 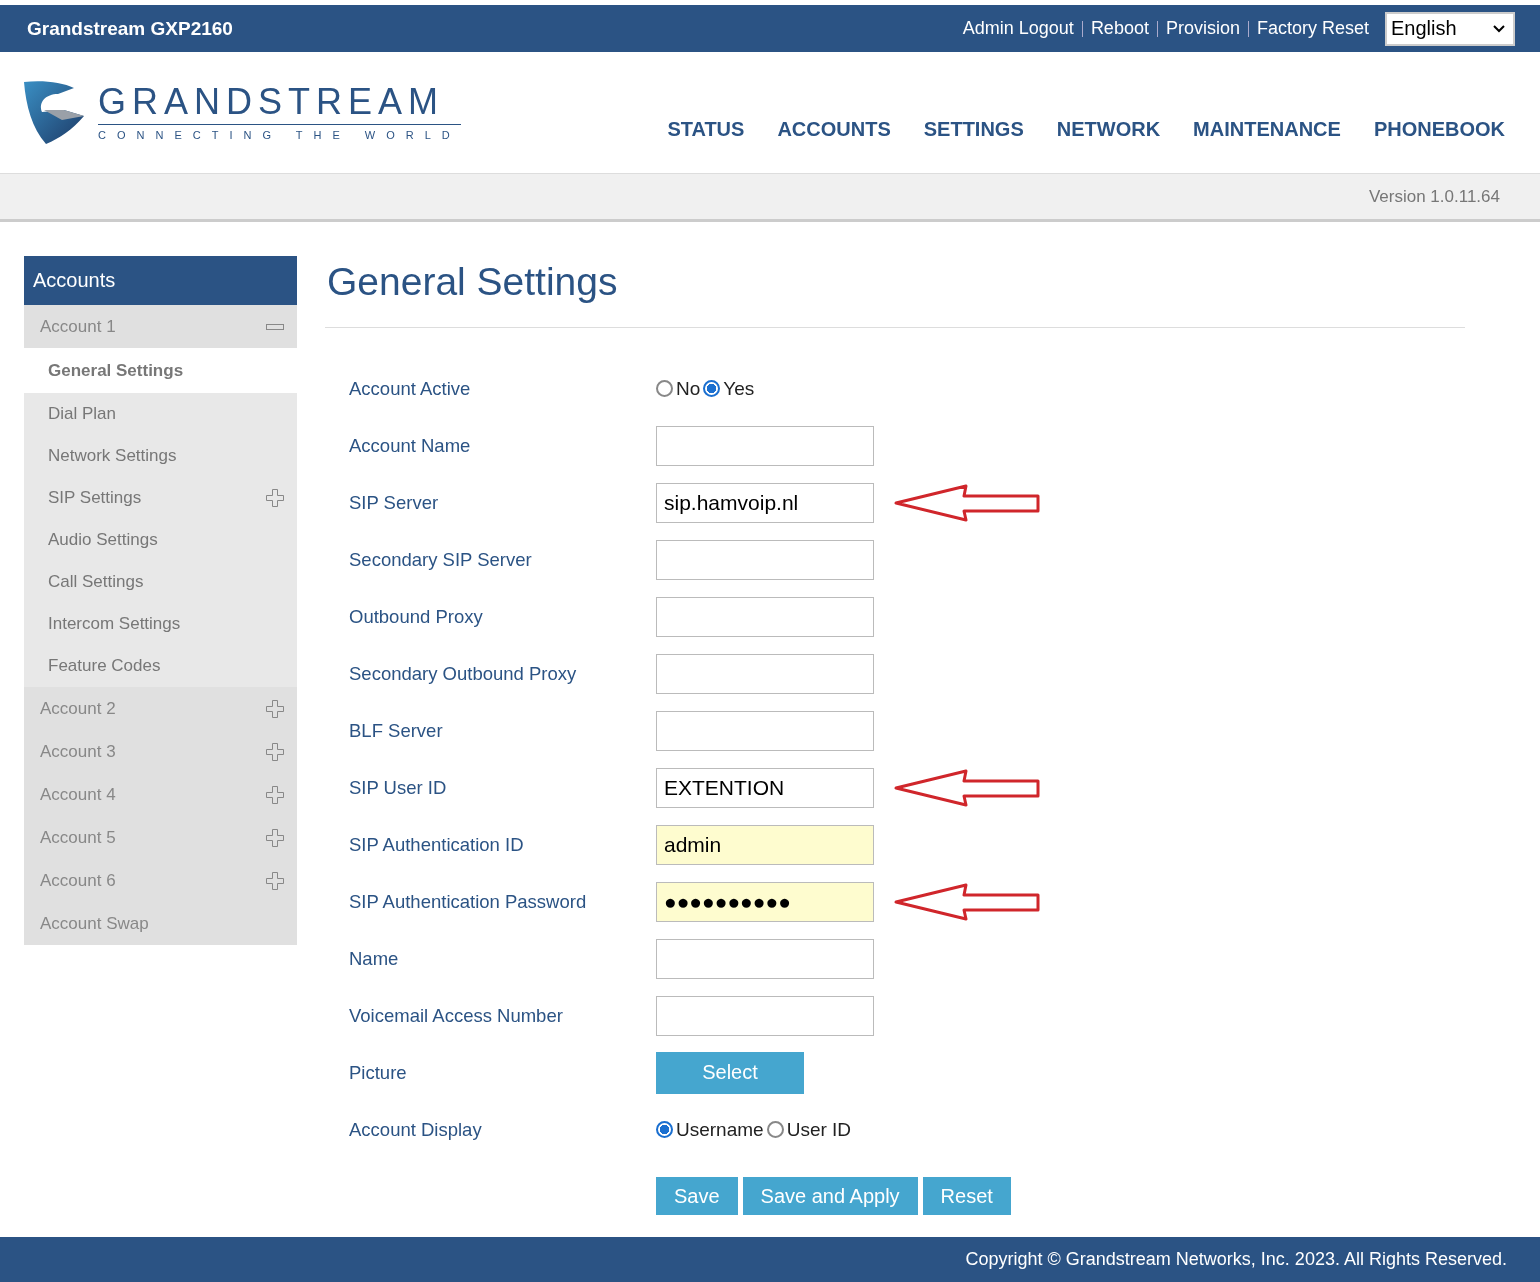 I want to click on sidebar-subitem: Feature Codes, so click(x=160, y=666).